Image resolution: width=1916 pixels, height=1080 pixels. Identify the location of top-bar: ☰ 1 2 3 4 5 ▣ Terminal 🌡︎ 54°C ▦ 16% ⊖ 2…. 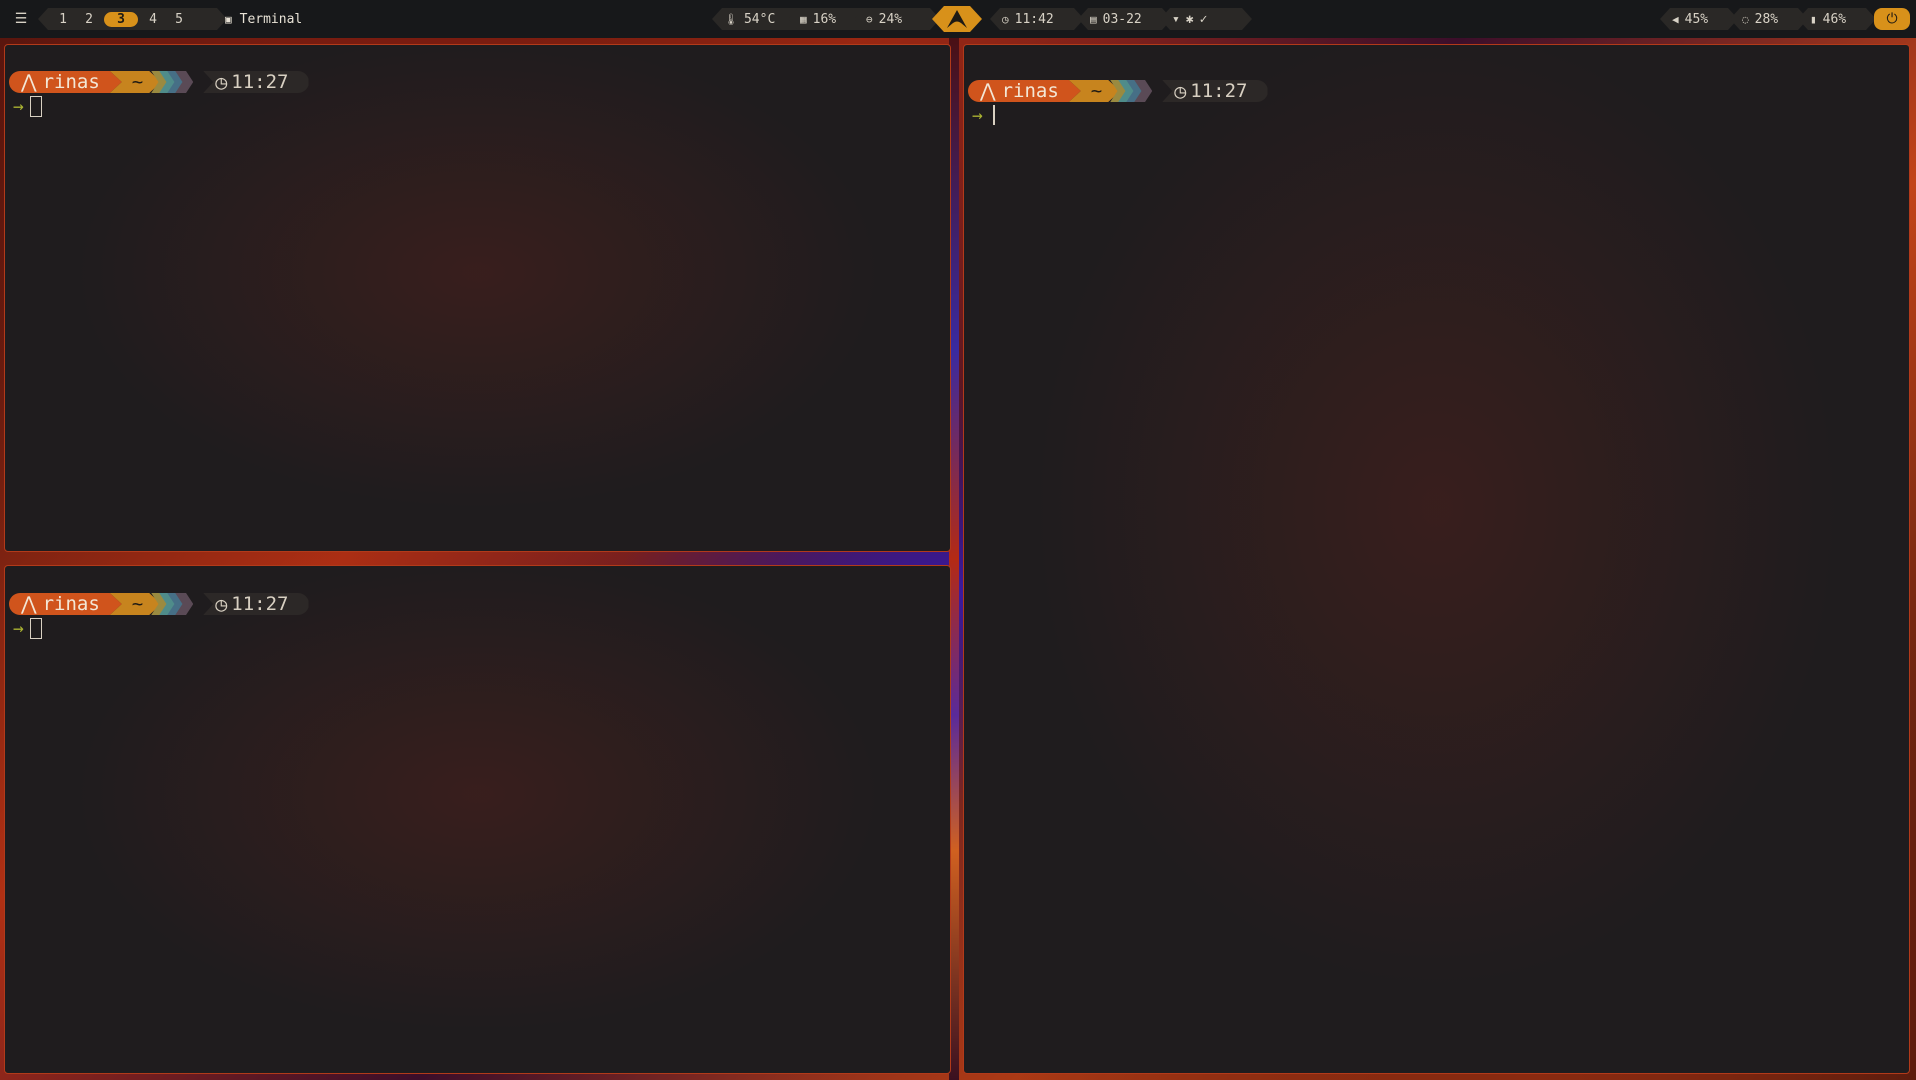
(958, 19).